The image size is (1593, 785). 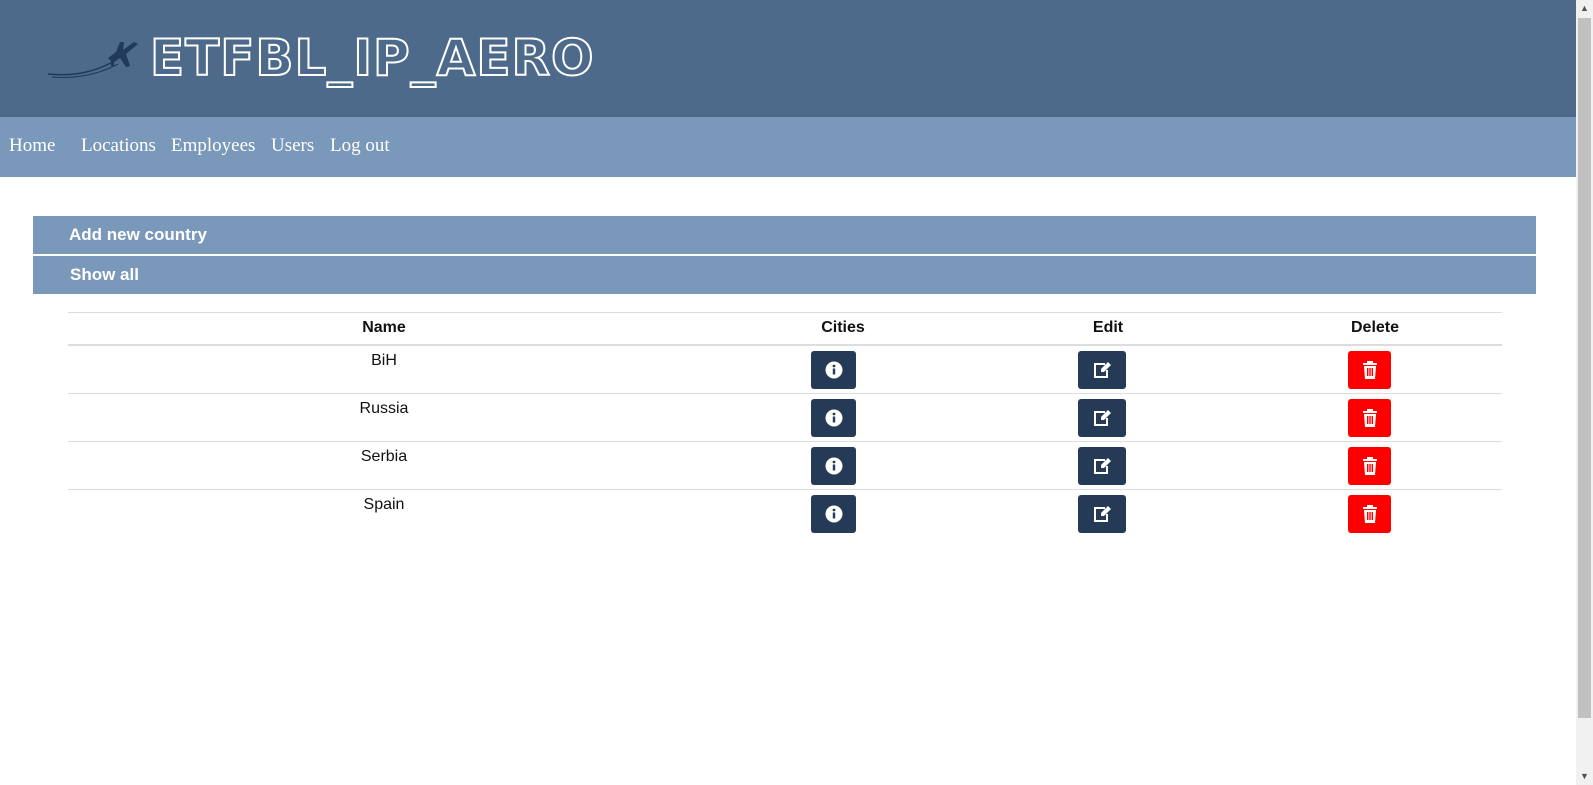 What do you see at coordinates (785, 466) in the screenshot?
I see `table-row: Serbia` at bounding box center [785, 466].